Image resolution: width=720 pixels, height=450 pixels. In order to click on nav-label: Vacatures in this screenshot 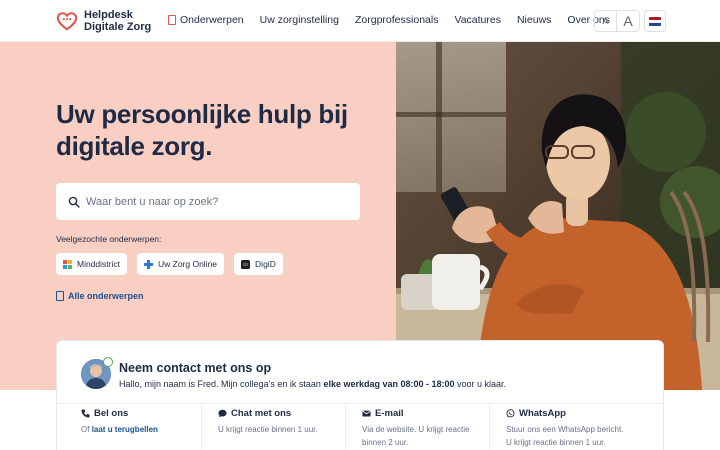, I will do `click(477, 20)`.